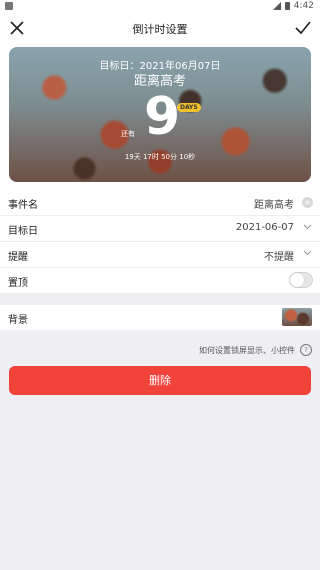 The width and height of the screenshot is (320, 570). Describe the element at coordinates (18, 320) in the screenshot. I see `background-label: 背景` at that location.